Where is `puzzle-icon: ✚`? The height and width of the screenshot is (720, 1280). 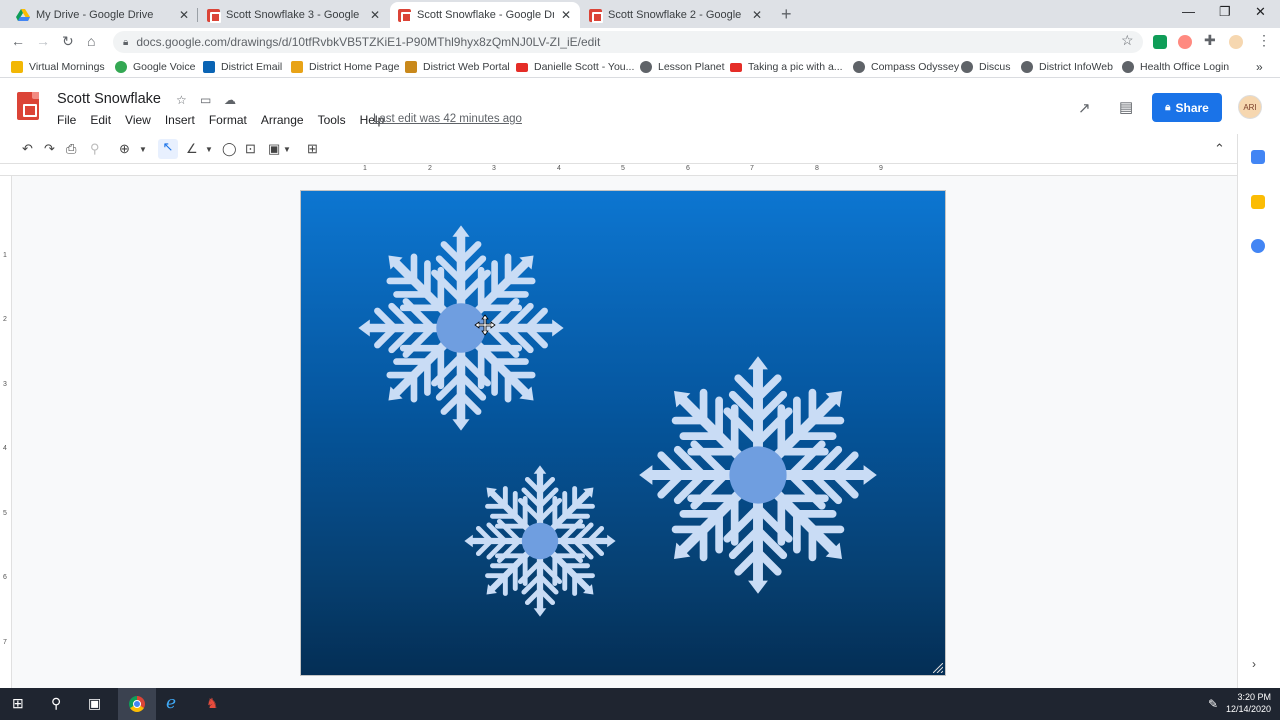 puzzle-icon: ✚ is located at coordinates (1210, 40).